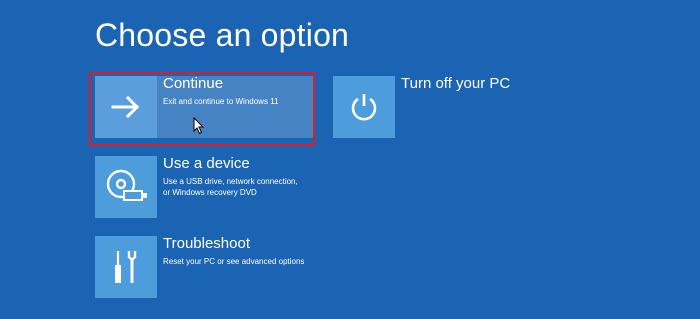  What do you see at coordinates (206, 243) in the screenshot?
I see `troubleshoot-title: Troubleshoot` at bounding box center [206, 243].